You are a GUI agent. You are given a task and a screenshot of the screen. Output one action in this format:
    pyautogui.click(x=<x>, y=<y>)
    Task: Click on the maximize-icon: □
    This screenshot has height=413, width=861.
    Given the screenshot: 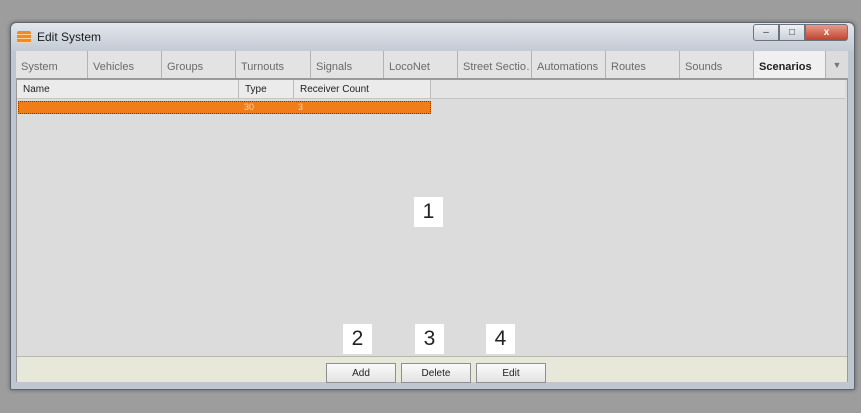 What is the action you would take?
    pyautogui.click(x=792, y=32)
    